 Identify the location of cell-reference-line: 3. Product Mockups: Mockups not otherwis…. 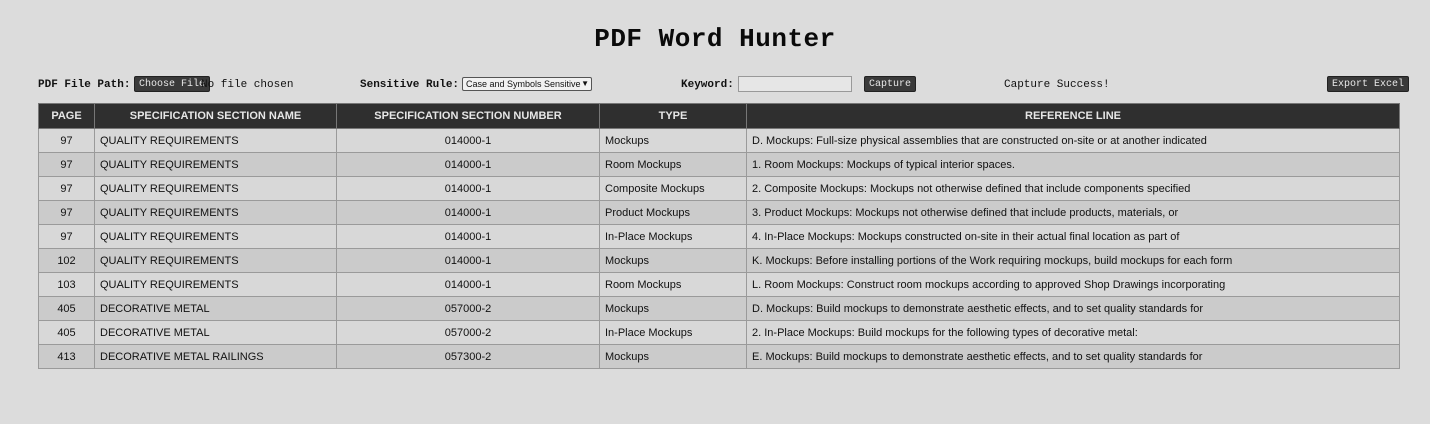
(1073, 212).